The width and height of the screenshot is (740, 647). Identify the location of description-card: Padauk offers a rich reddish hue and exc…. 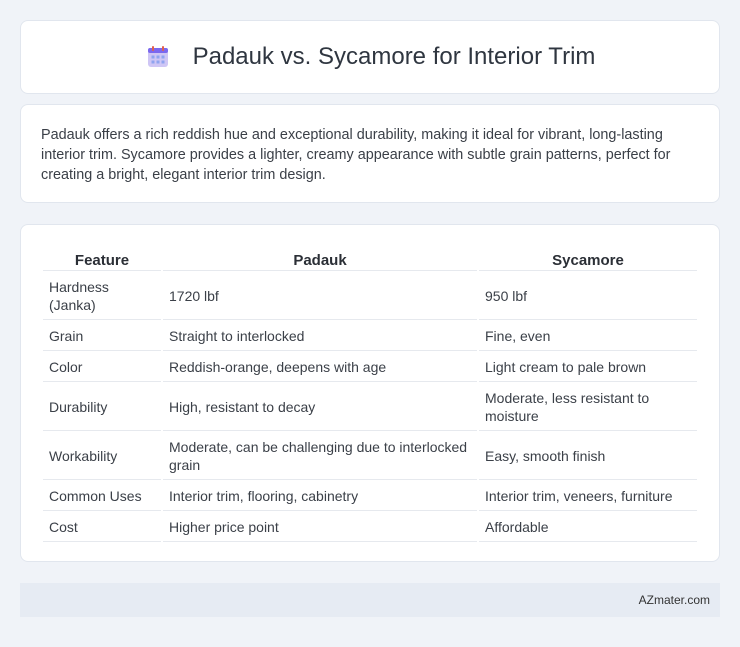
(370, 153).